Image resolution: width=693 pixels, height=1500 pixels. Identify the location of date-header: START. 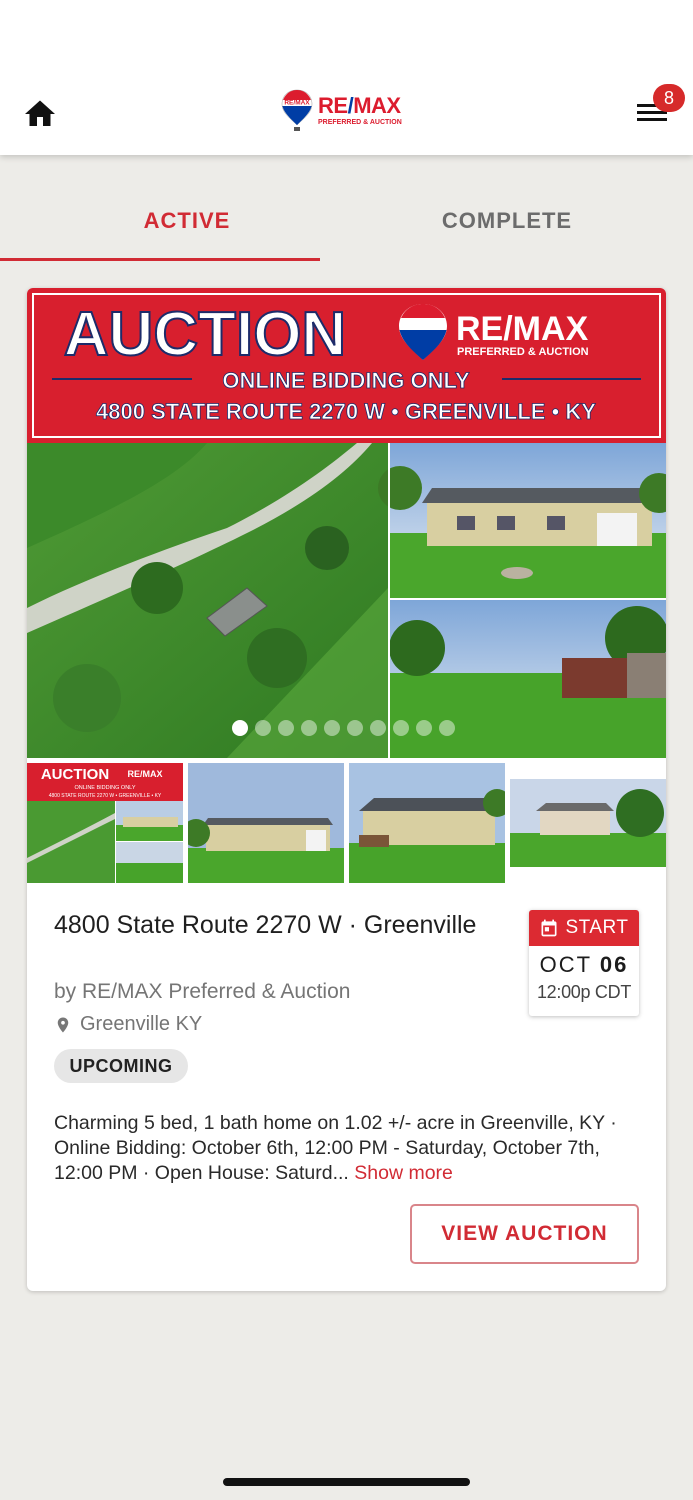
(584, 928).